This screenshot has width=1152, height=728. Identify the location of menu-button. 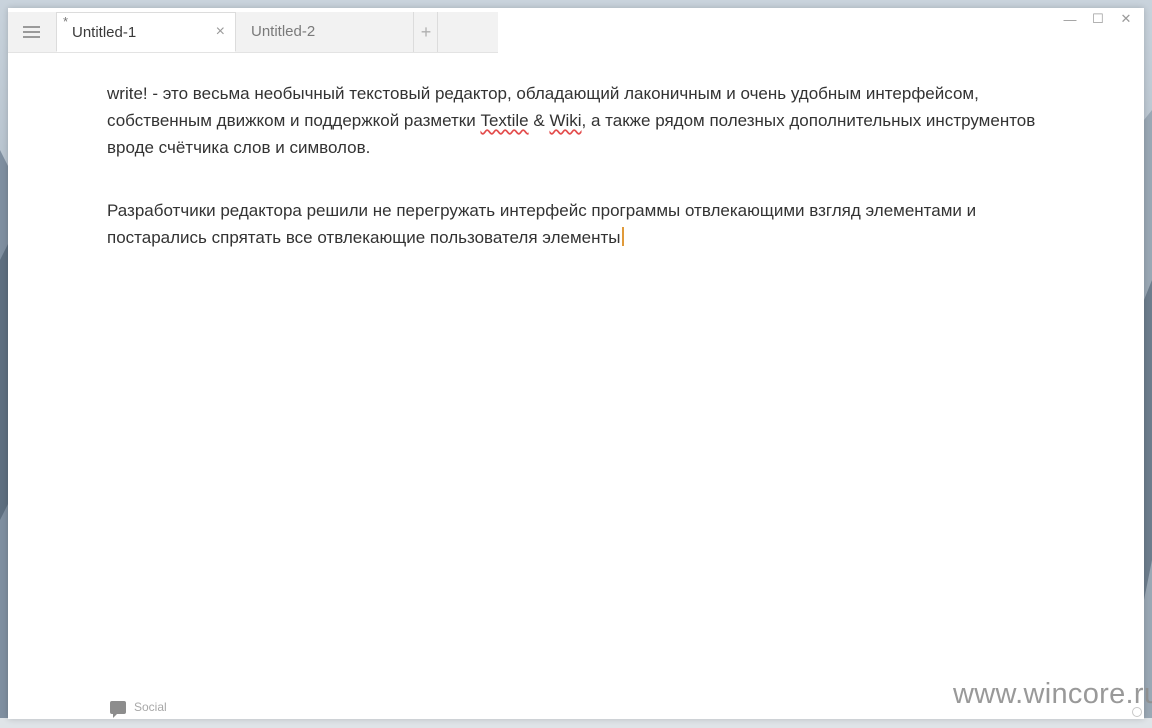
(31, 32).